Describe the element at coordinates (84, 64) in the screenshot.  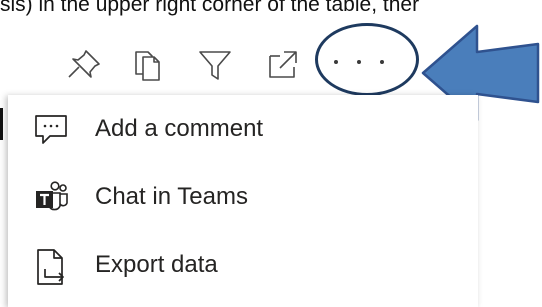
I see `pin-icon` at that location.